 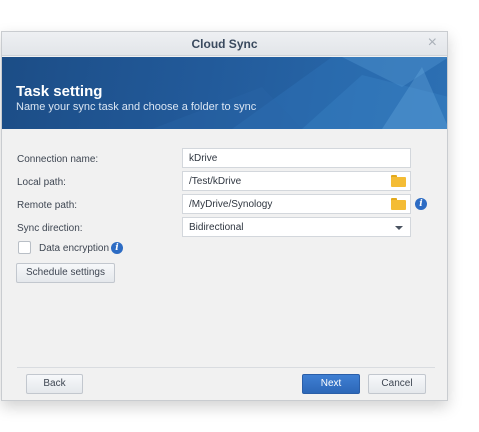 What do you see at coordinates (226, 367) in the screenshot?
I see `footer-divider` at bounding box center [226, 367].